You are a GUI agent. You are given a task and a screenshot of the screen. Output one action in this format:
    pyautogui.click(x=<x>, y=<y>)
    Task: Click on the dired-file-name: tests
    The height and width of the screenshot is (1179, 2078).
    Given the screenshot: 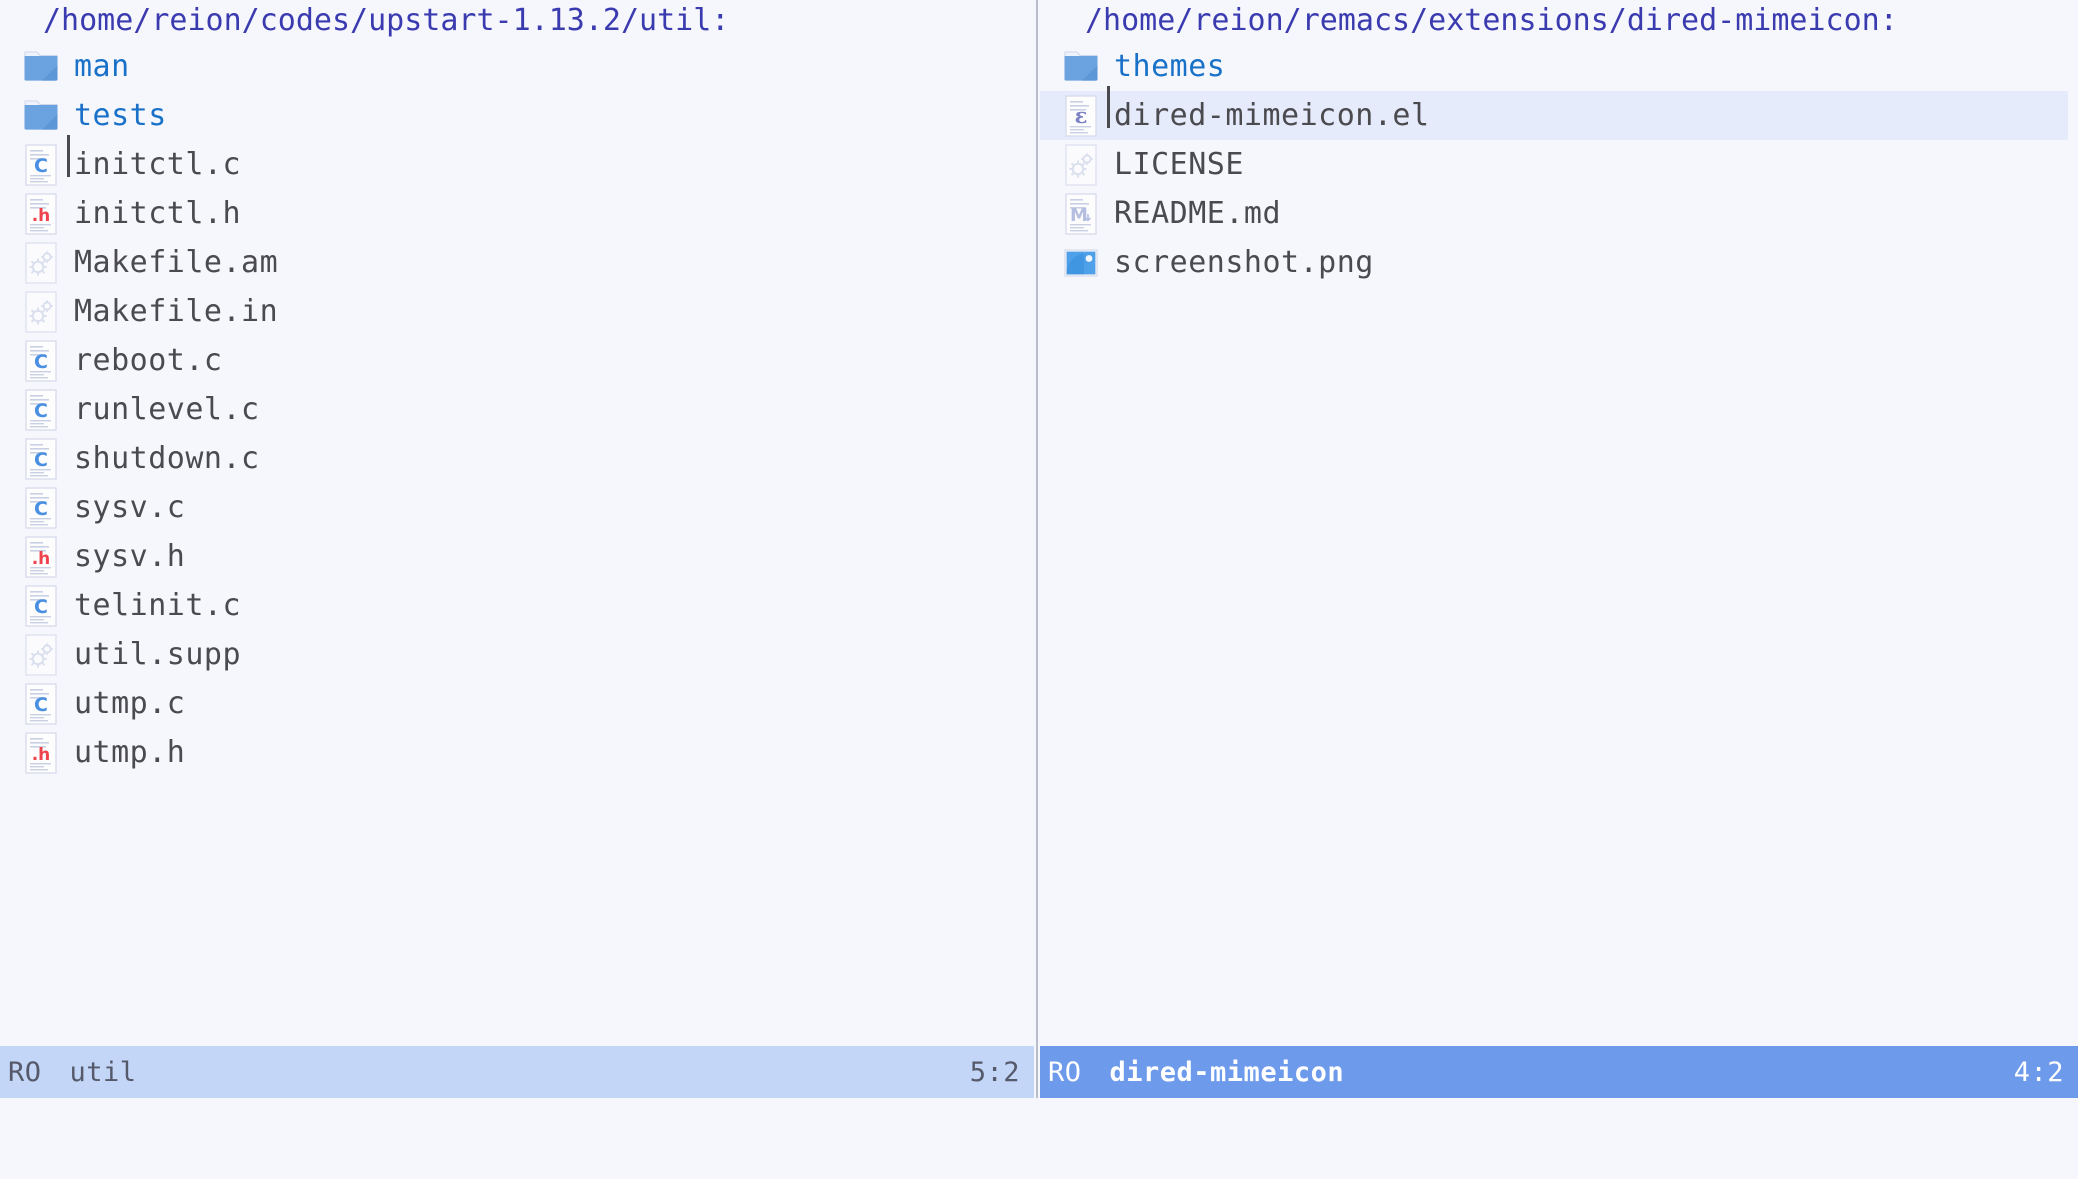 What is the action you would take?
    pyautogui.click(x=120, y=115)
    